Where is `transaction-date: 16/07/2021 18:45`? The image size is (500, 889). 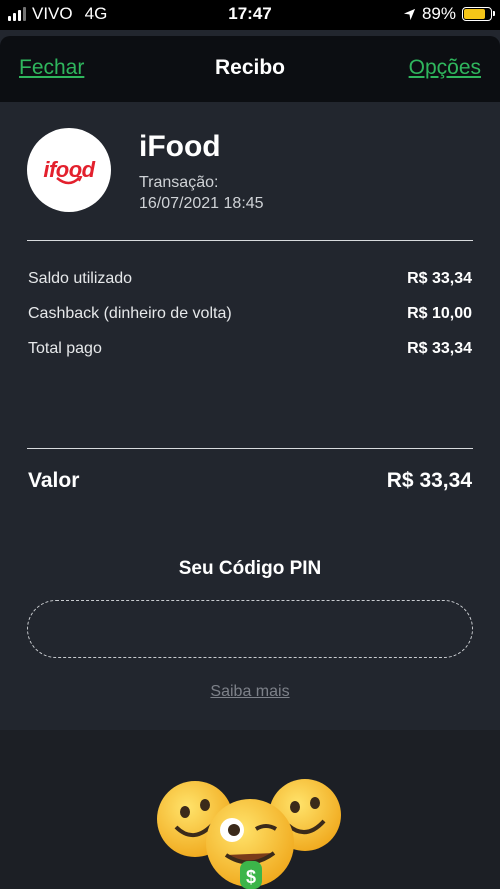
transaction-date: 16/07/2021 18:45 is located at coordinates (201, 203).